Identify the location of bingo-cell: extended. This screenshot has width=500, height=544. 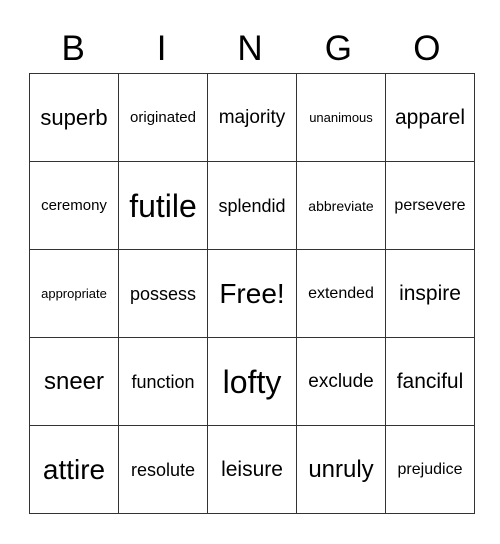
(341, 293).